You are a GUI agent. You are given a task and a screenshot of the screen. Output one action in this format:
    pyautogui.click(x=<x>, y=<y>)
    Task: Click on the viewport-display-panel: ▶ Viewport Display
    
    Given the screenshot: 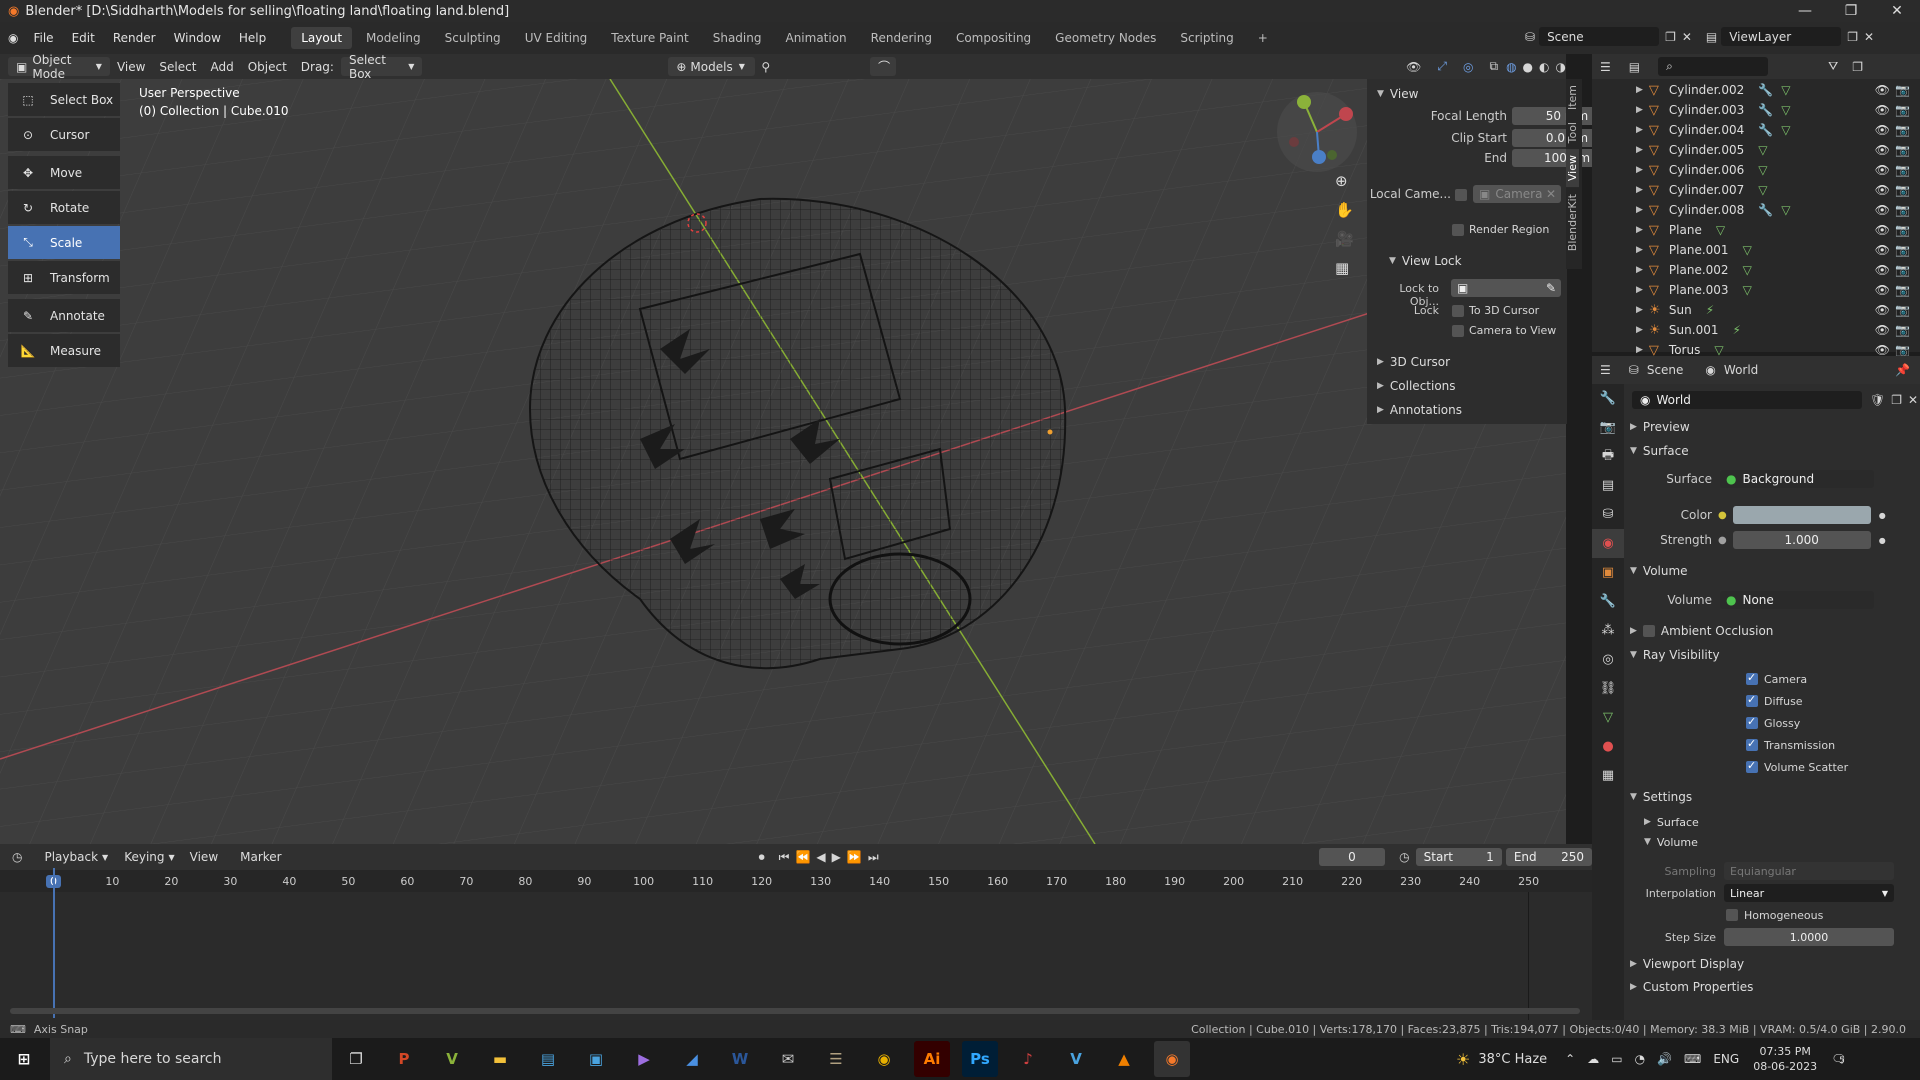 What is the action you would take?
    pyautogui.click(x=1772, y=964)
    